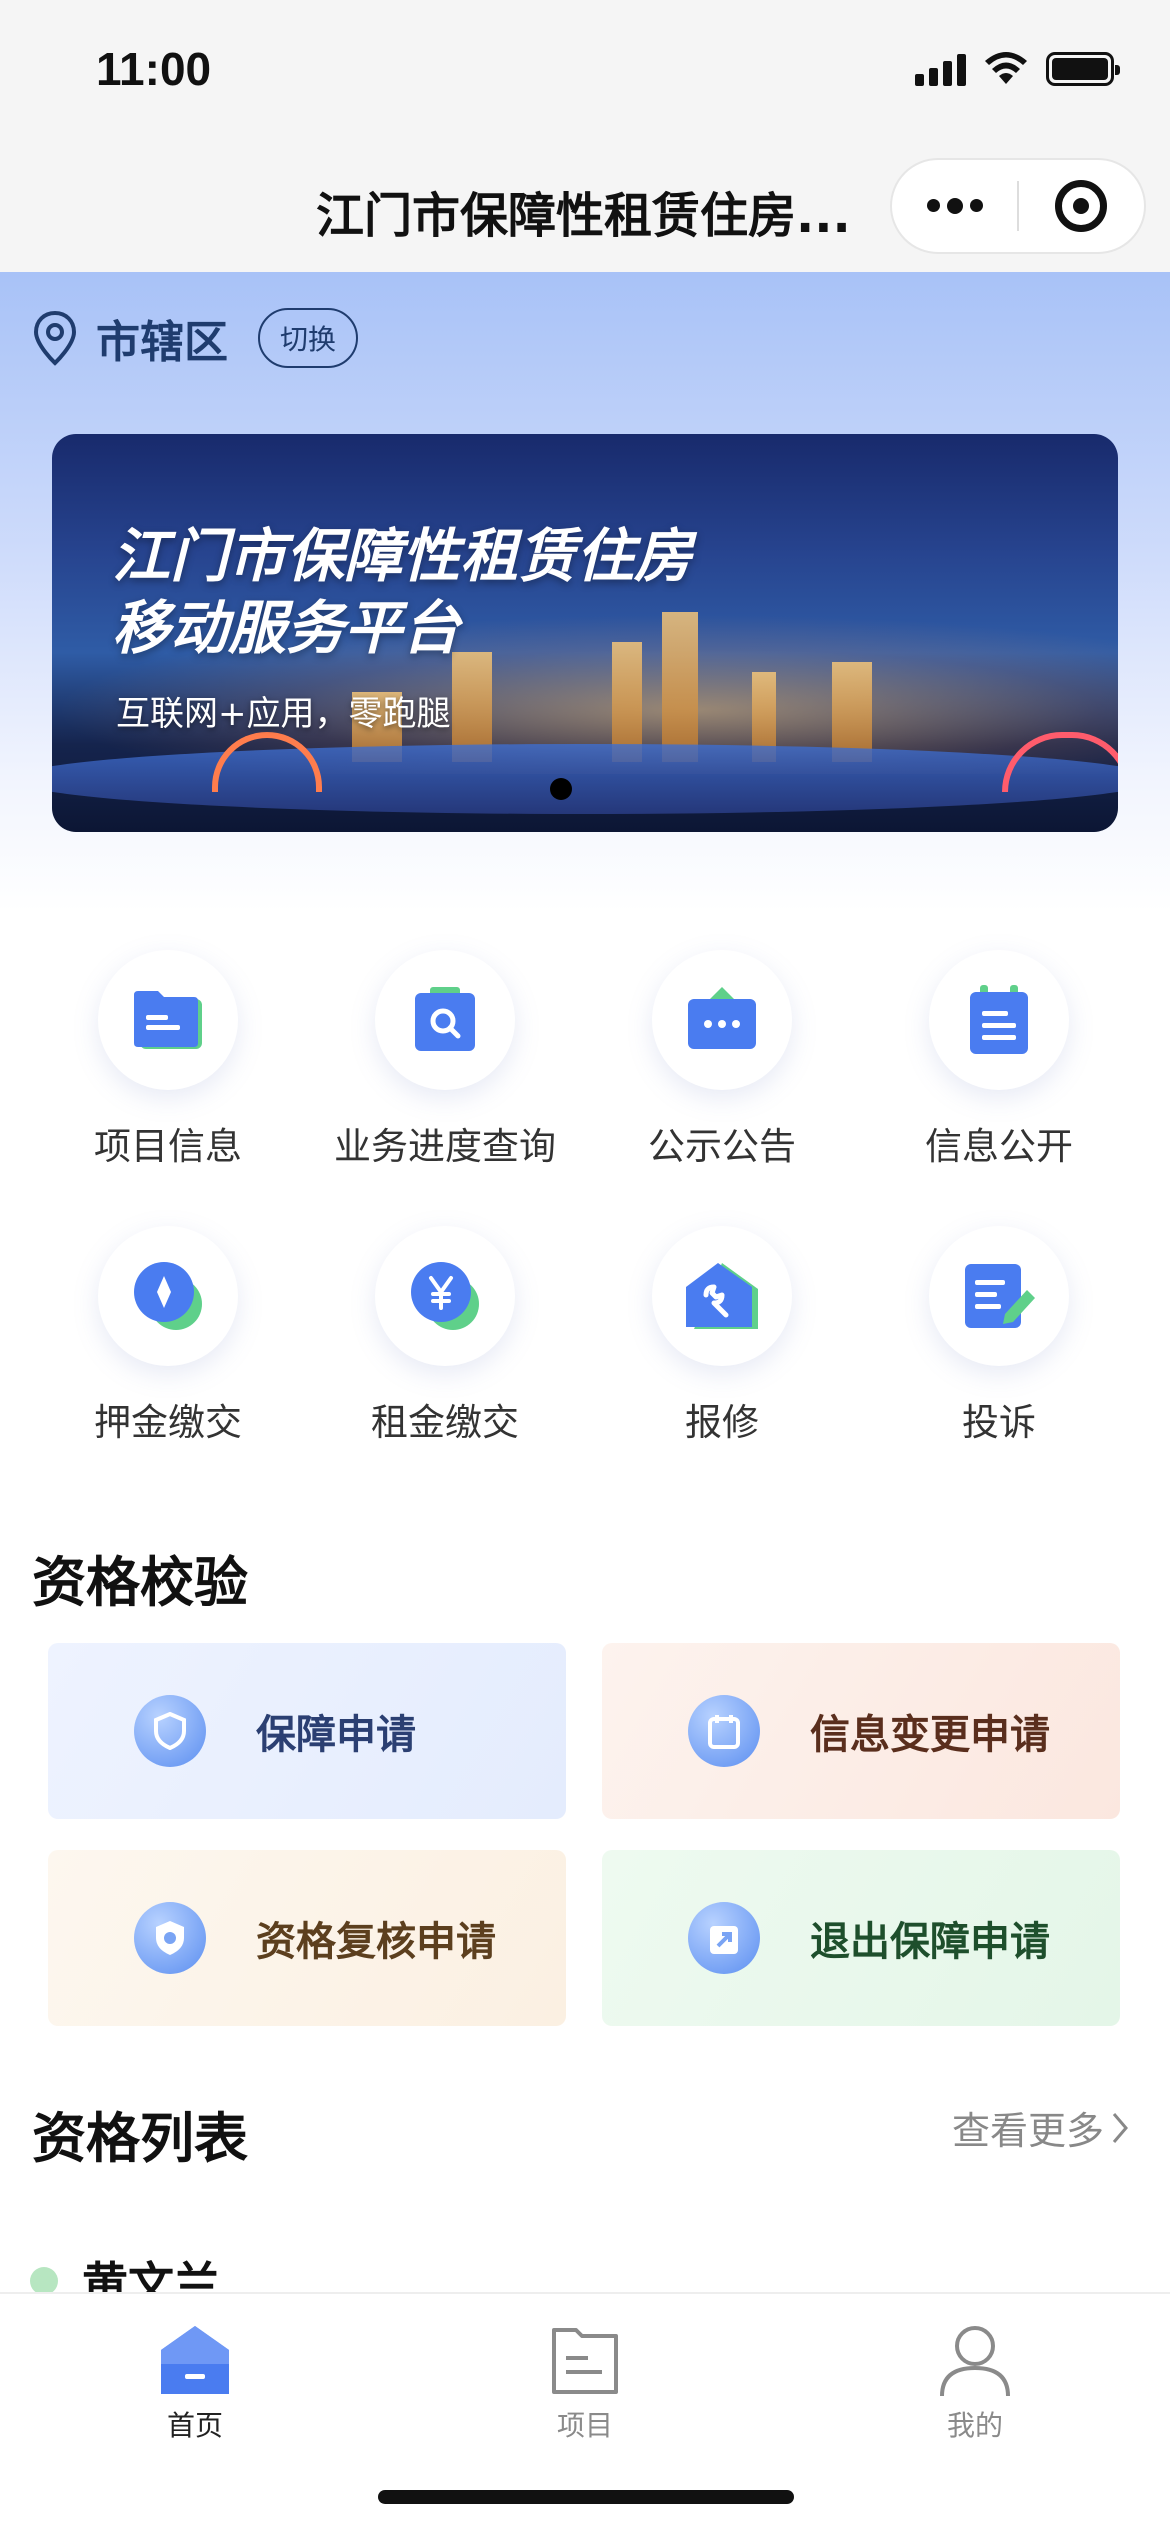  I want to click on grid-item-project-info: 项目信息, so click(168, 1060).